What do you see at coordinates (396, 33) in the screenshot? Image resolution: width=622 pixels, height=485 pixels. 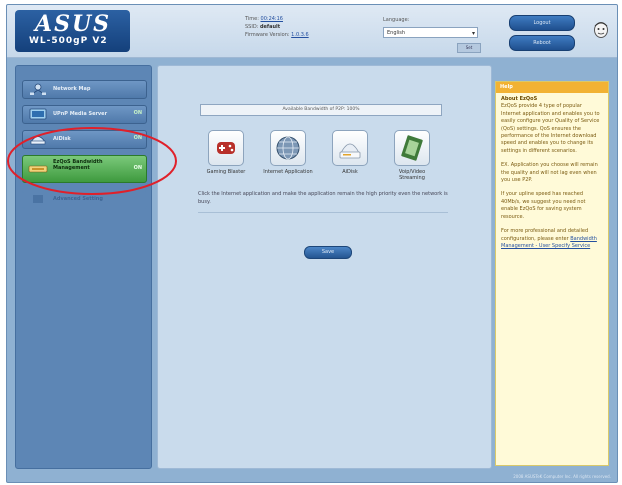 I see `language-value: English` at bounding box center [396, 33].